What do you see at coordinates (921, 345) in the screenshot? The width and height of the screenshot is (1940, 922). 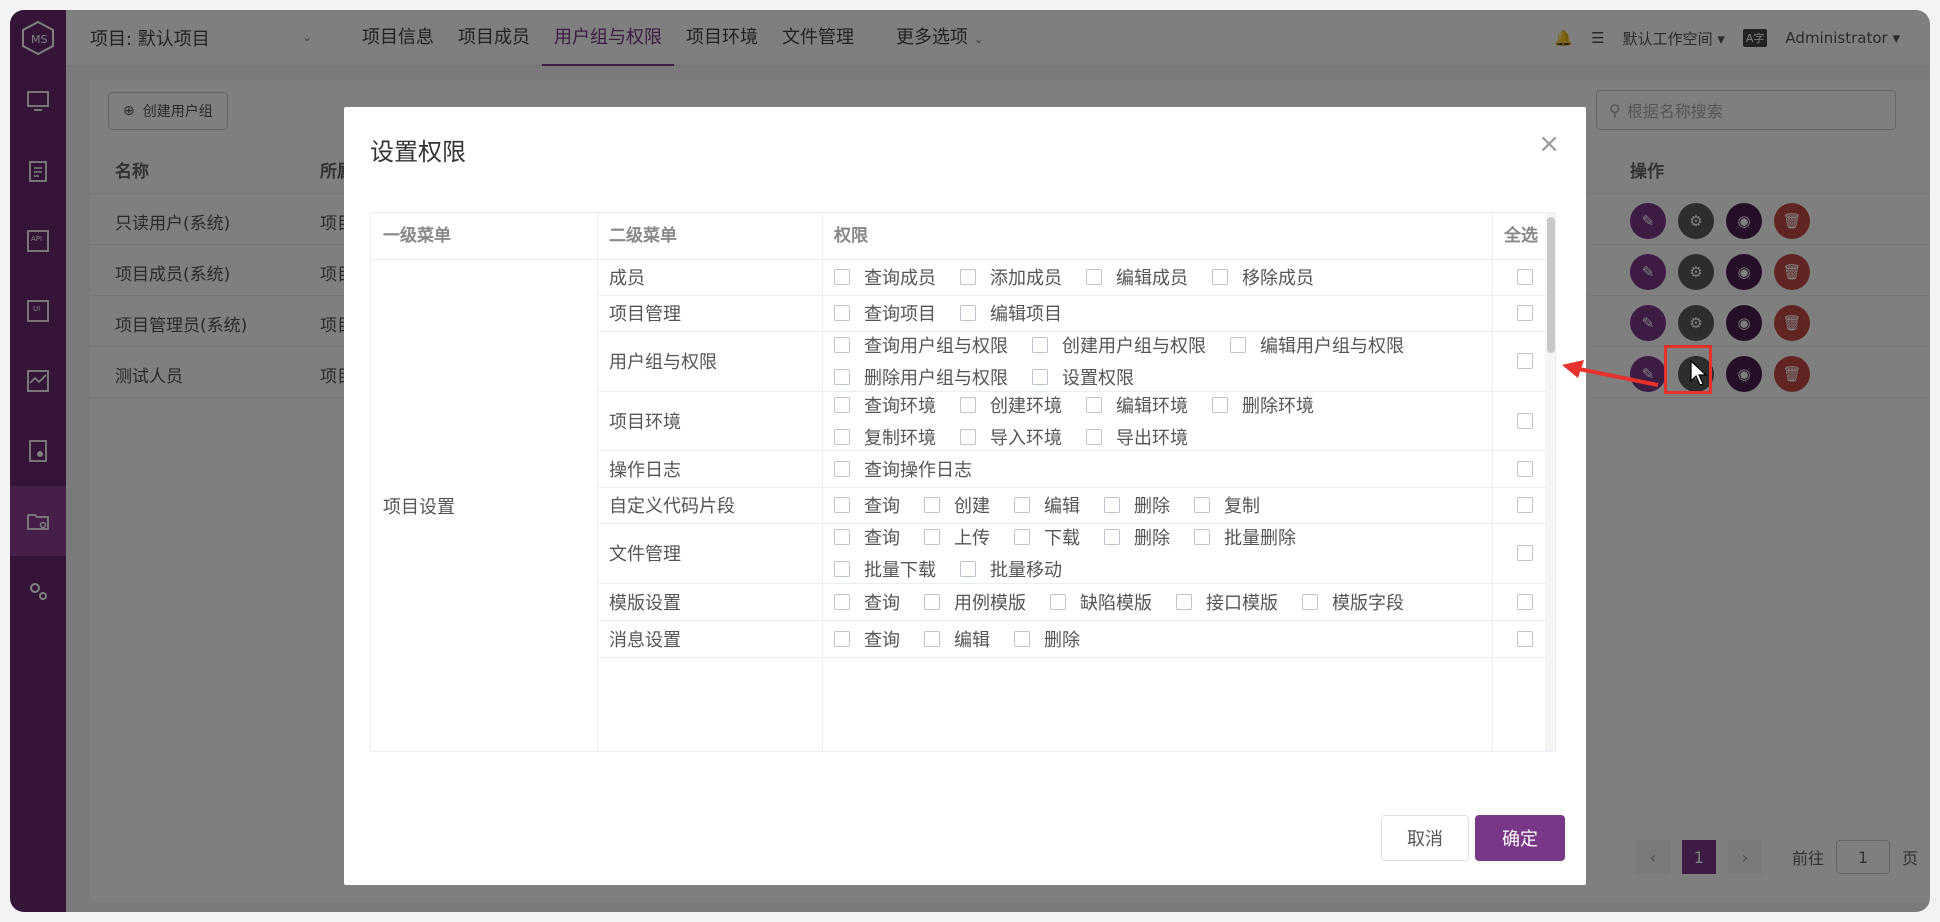 I see `permission-checkbox: 查询用户组与权限` at bounding box center [921, 345].